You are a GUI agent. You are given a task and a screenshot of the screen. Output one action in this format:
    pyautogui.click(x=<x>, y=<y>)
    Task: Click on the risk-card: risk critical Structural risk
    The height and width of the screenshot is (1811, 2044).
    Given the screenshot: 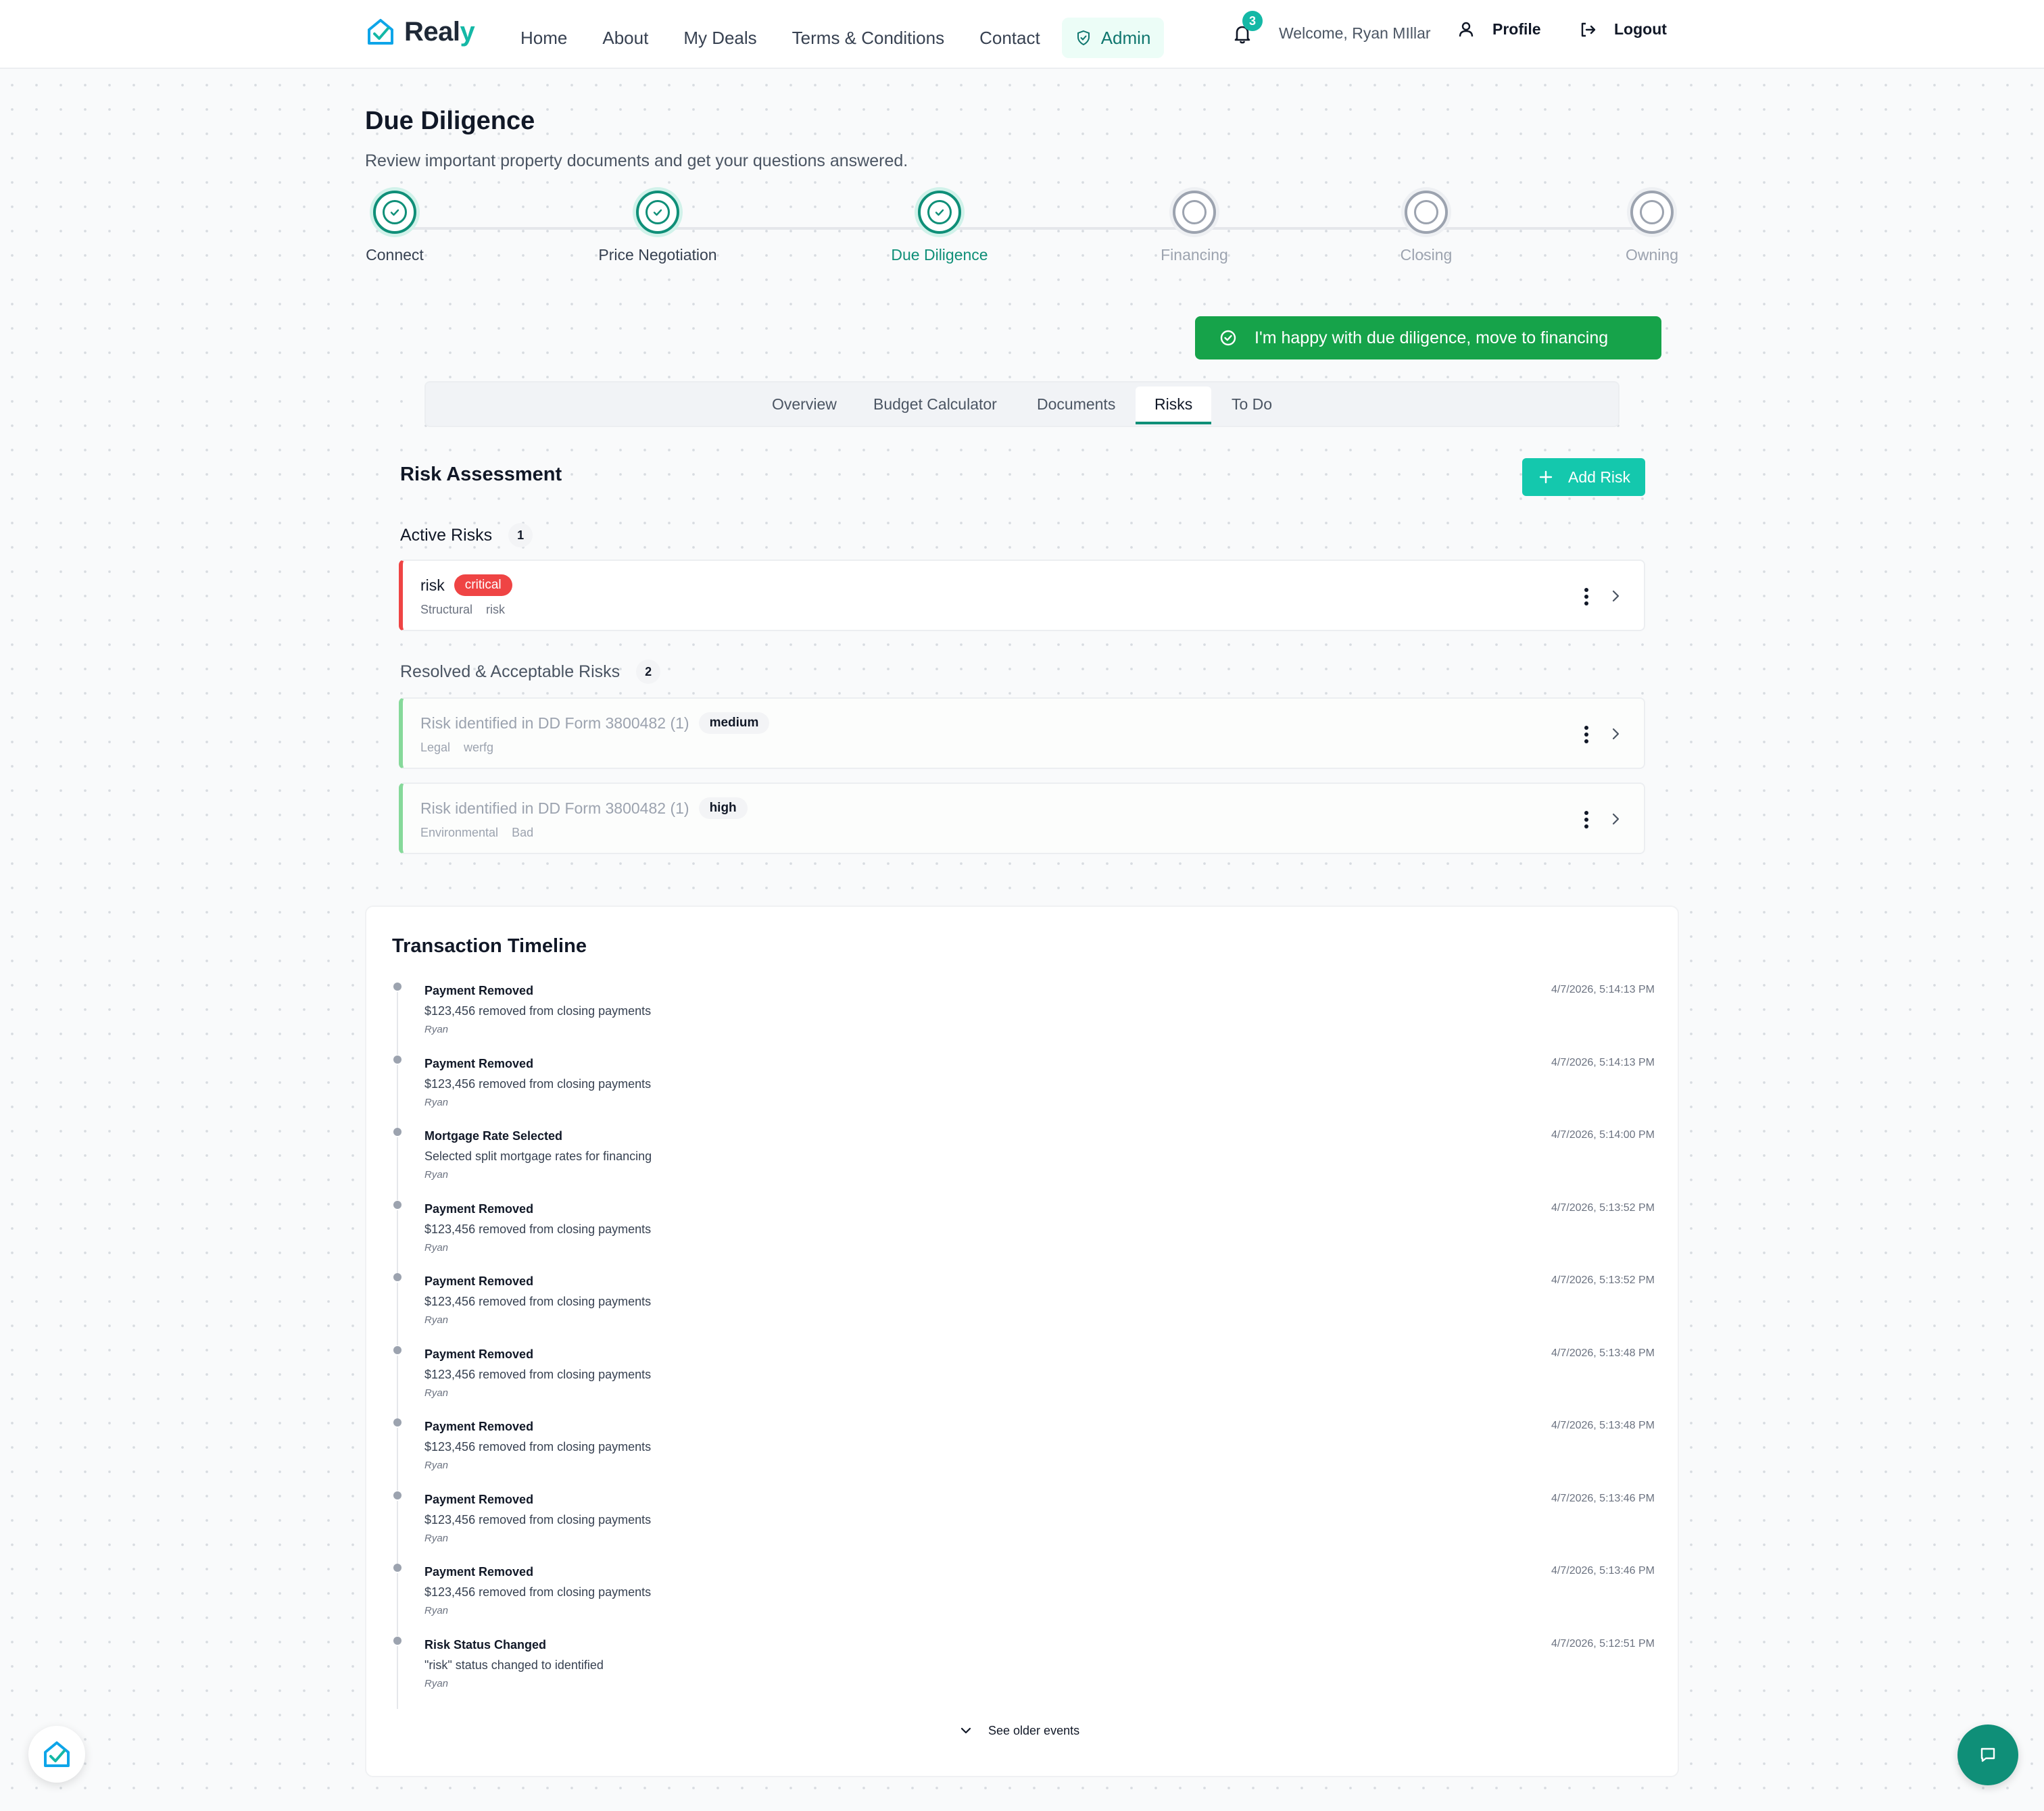 What is the action you would take?
    pyautogui.click(x=1022, y=595)
    